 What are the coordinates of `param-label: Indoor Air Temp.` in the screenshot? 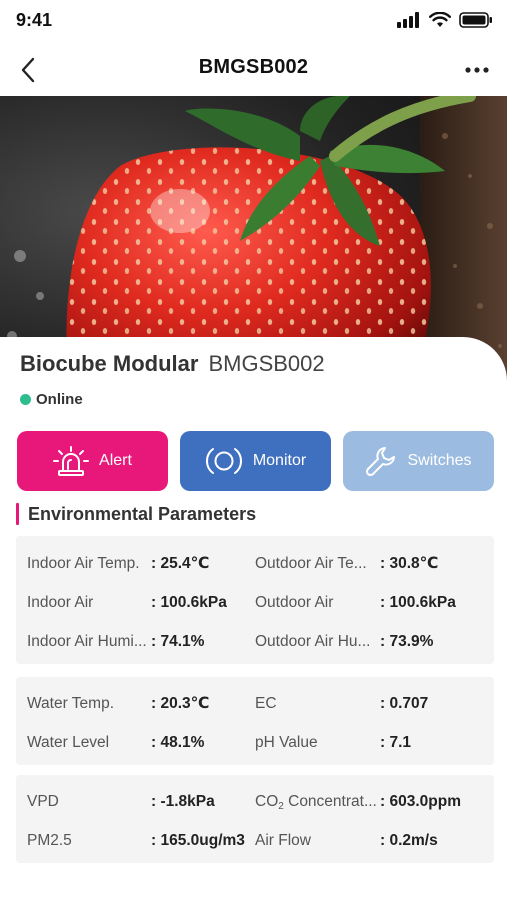 It's located at (83, 563).